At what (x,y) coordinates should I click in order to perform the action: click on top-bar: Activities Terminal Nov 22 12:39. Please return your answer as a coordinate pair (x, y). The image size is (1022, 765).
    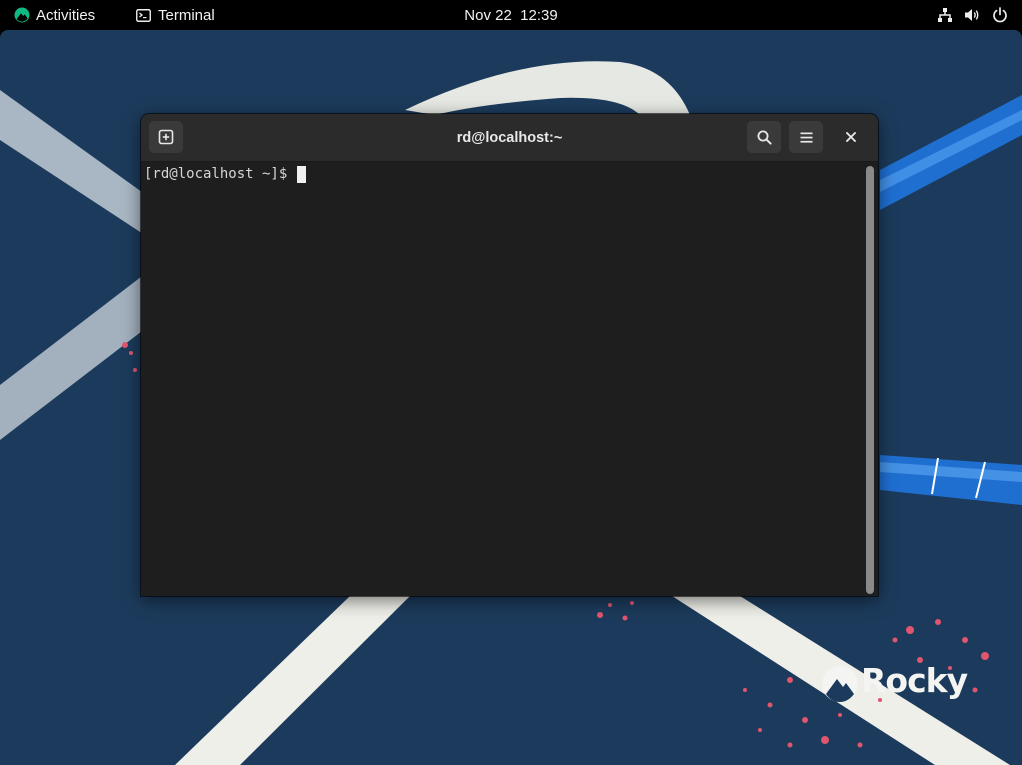
    Looking at the image, I should click on (511, 15).